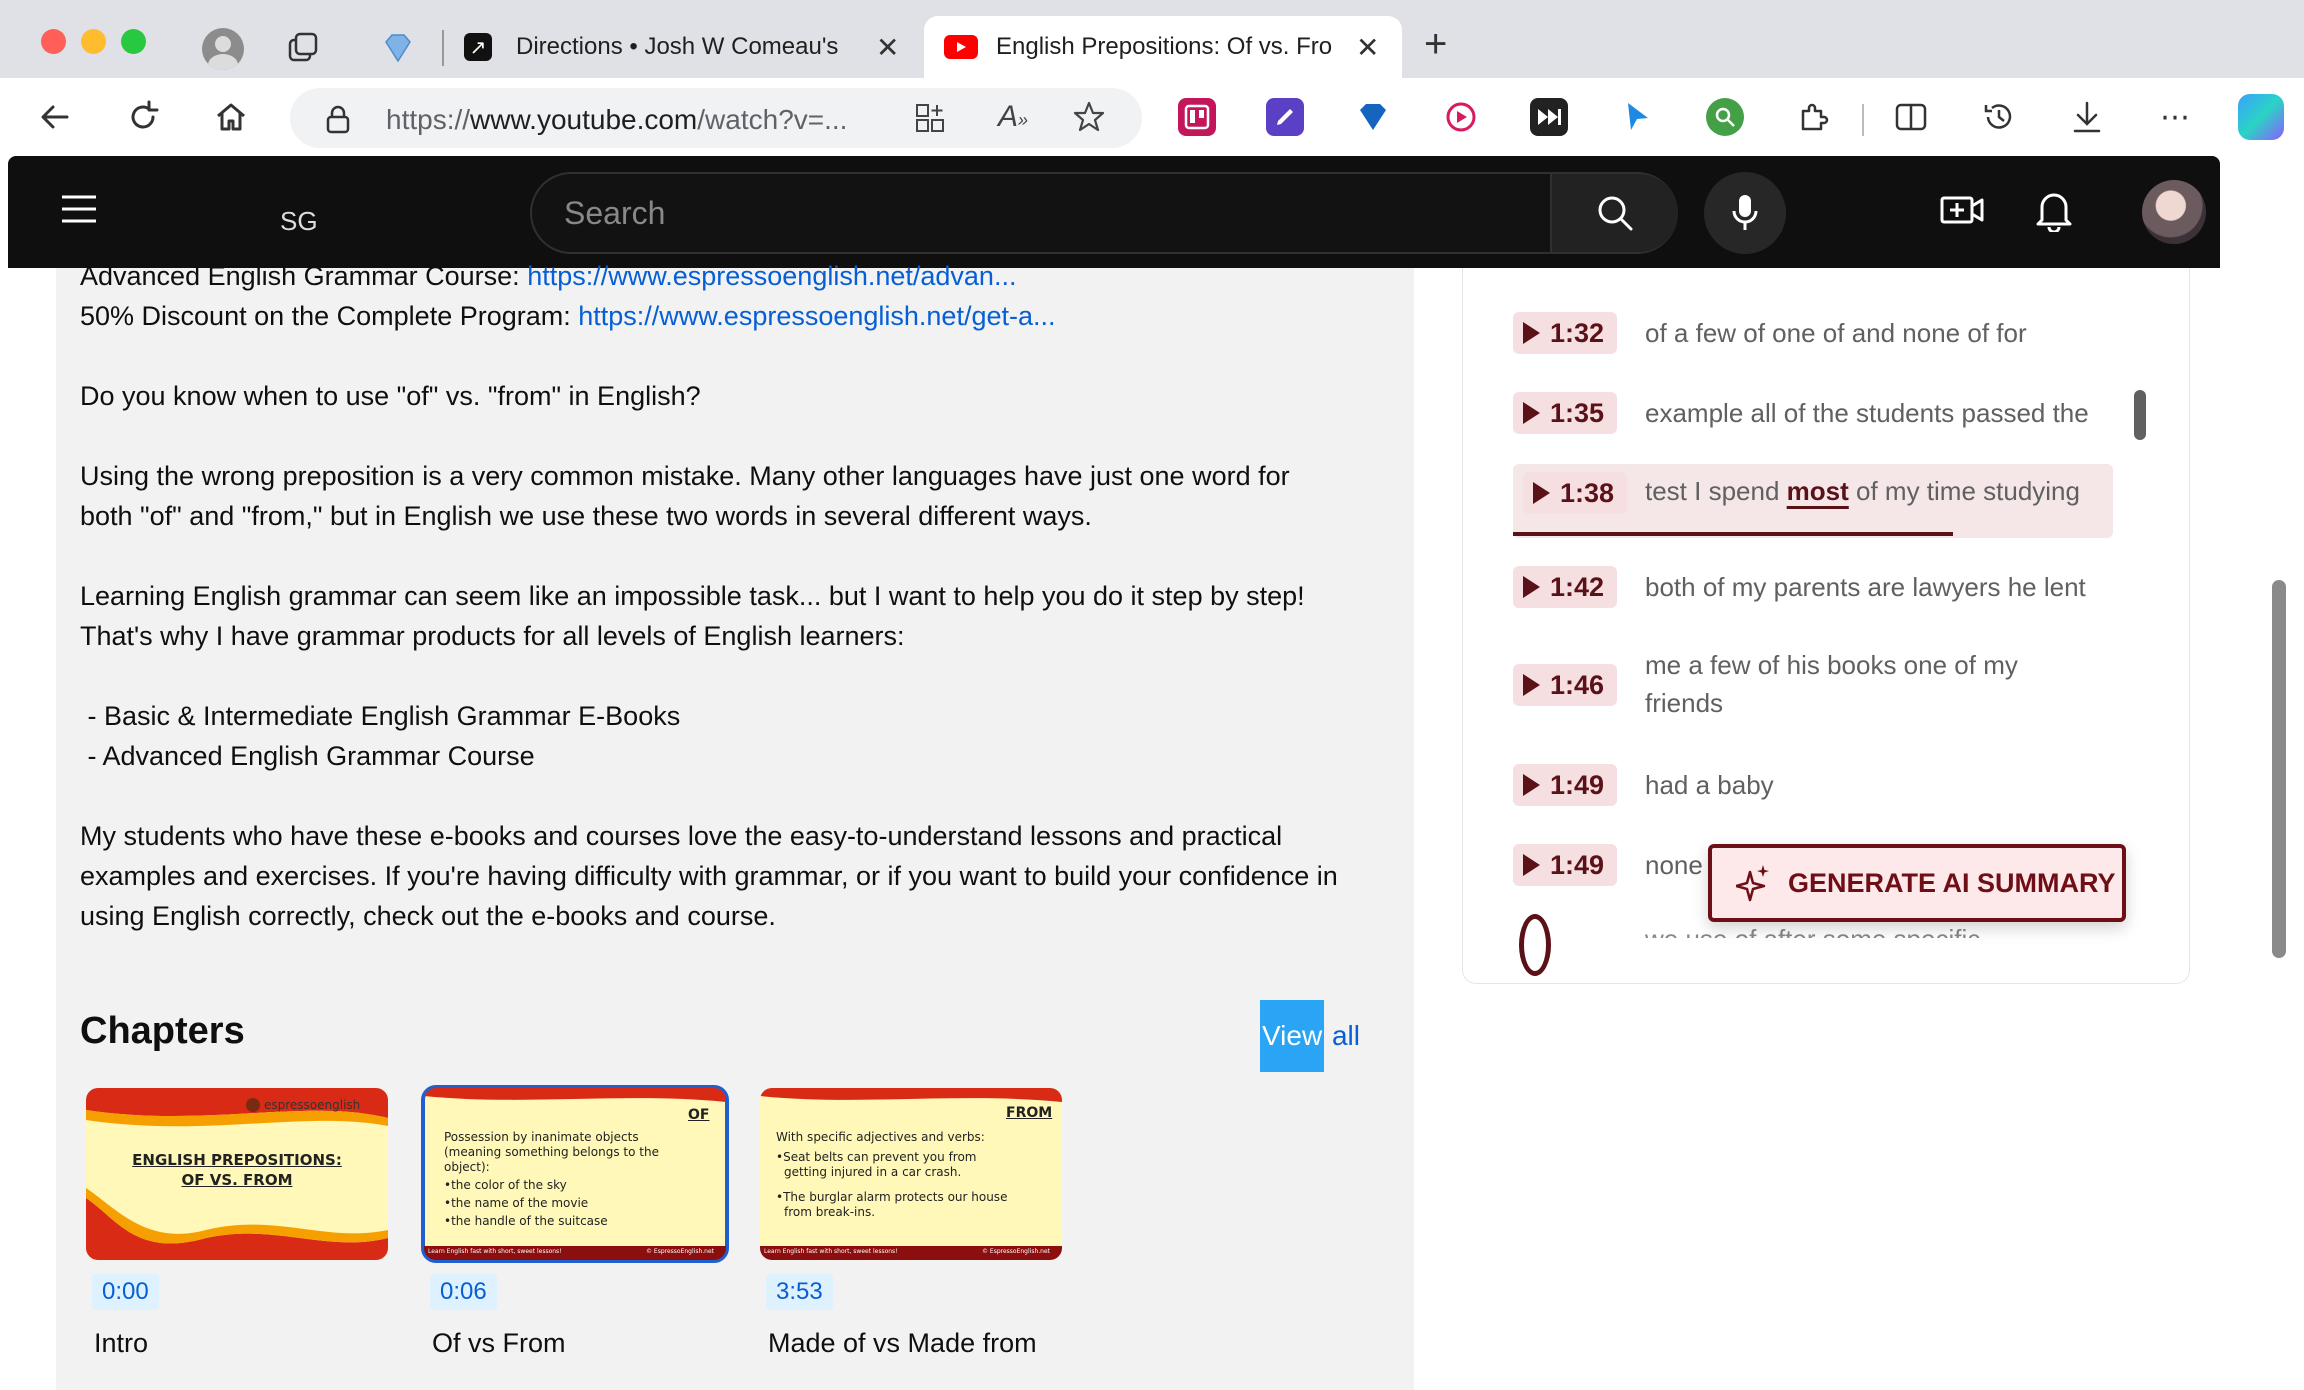 The width and height of the screenshot is (2304, 1390). What do you see at coordinates (516, 1203) in the screenshot?
I see `thumb-line: •the name of the movie` at bounding box center [516, 1203].